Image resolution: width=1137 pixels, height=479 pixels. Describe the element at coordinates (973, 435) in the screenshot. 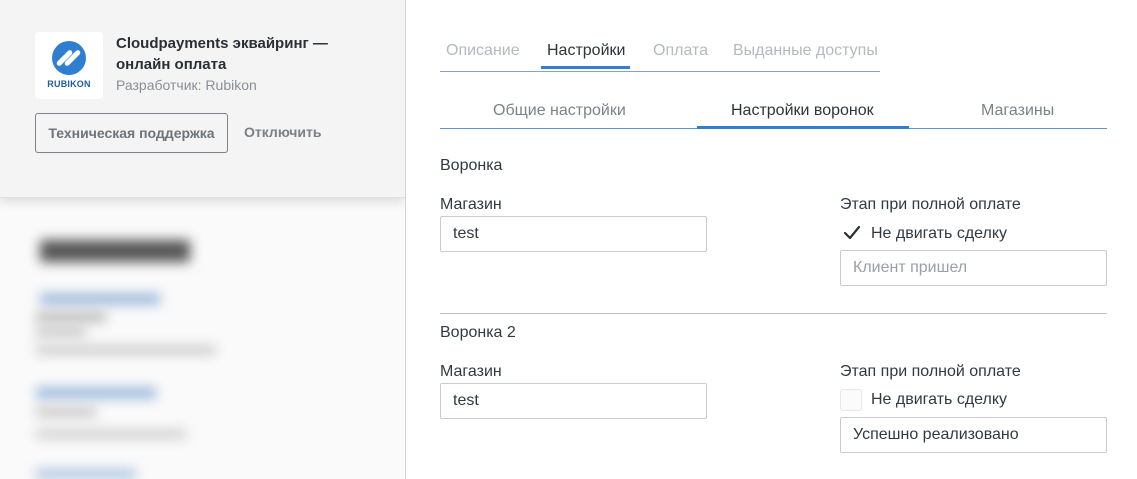

I see `funnel-2-stage-select: Успешно реализовано` at that location.